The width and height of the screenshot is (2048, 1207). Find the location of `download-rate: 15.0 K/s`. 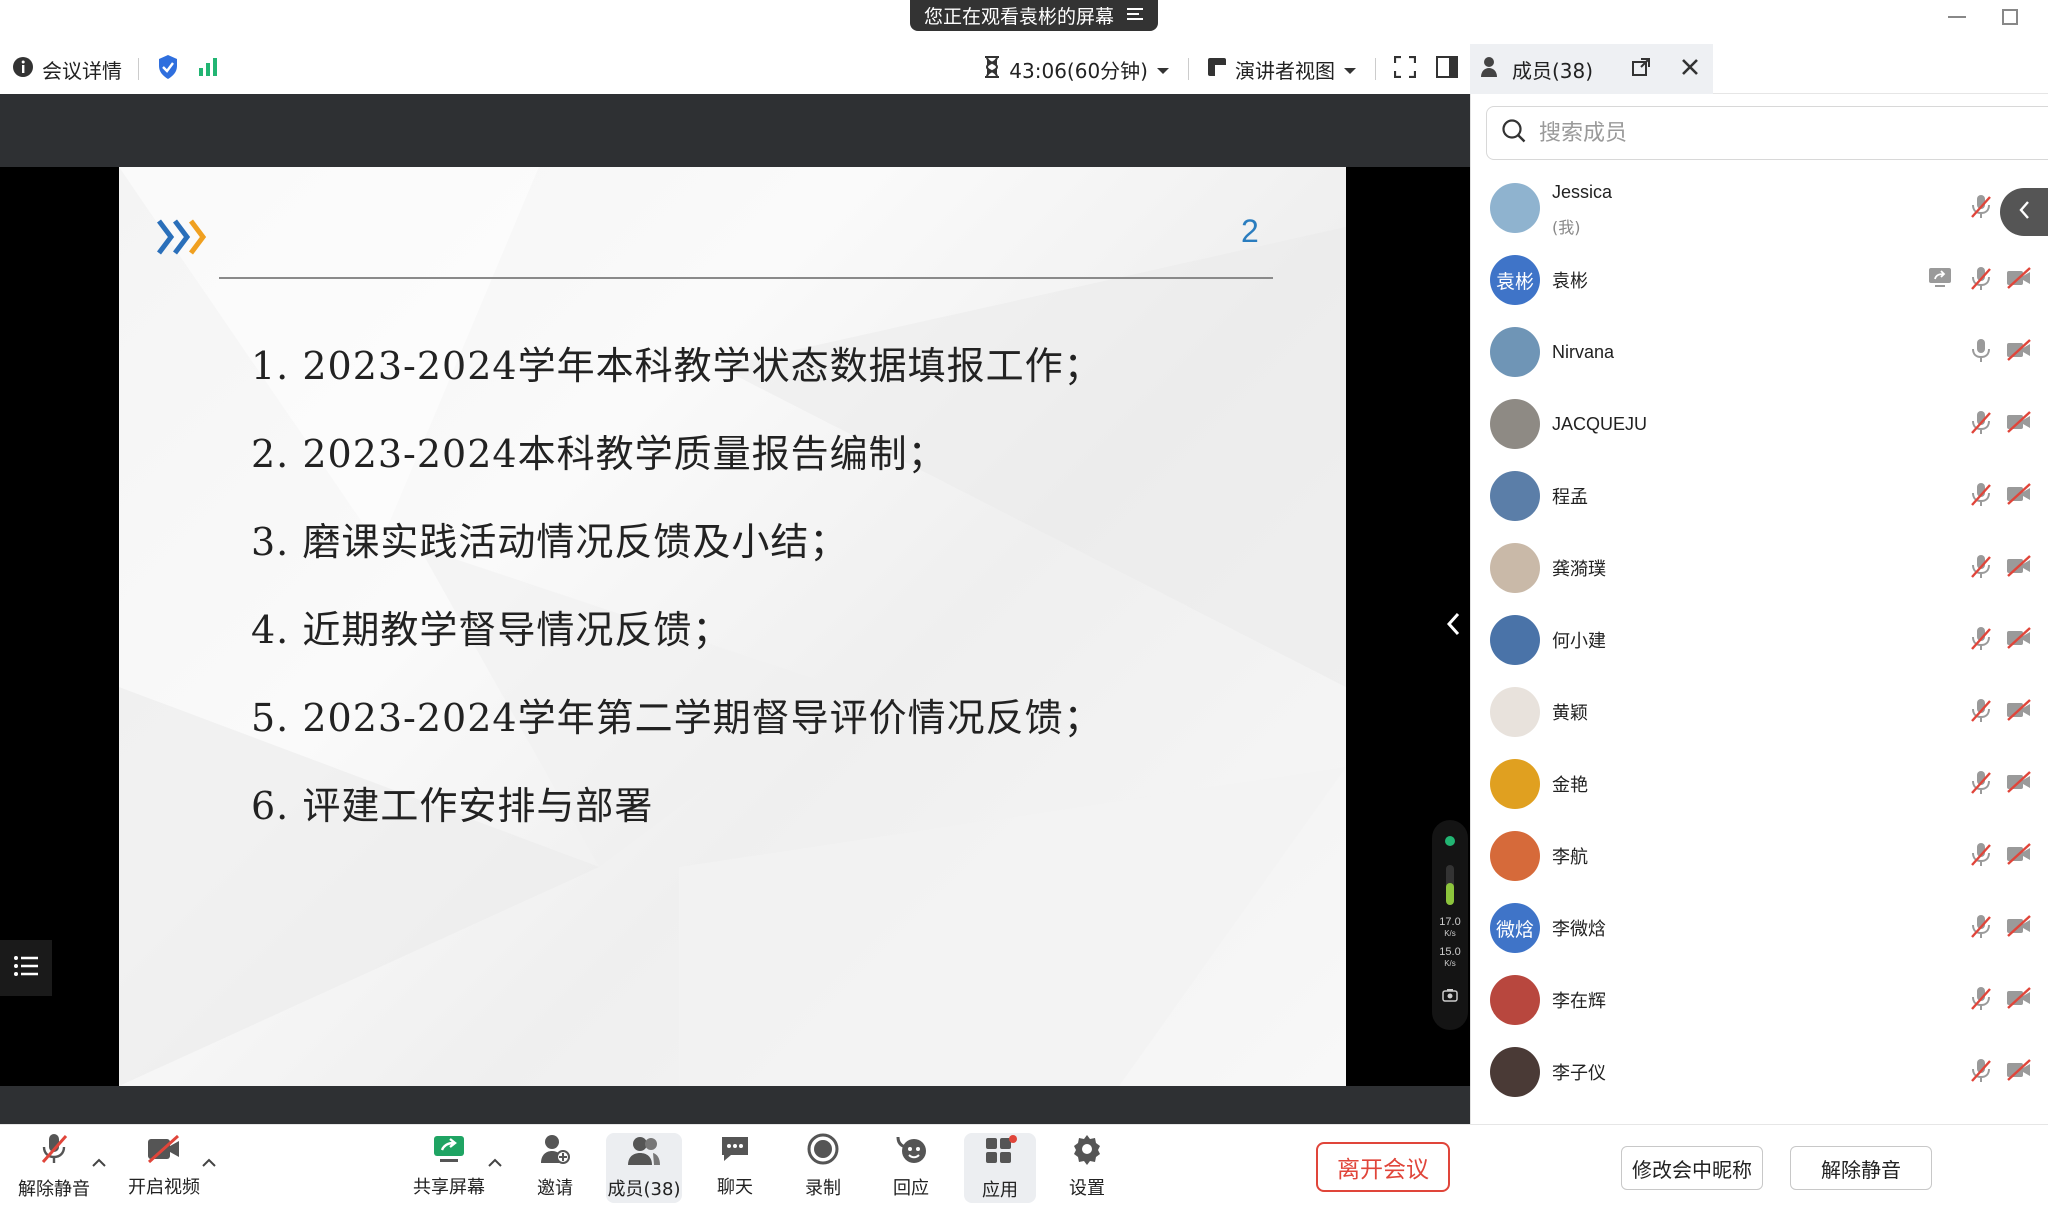

download-rate: 15.0 K/s is located at coordinates (1449, 958).